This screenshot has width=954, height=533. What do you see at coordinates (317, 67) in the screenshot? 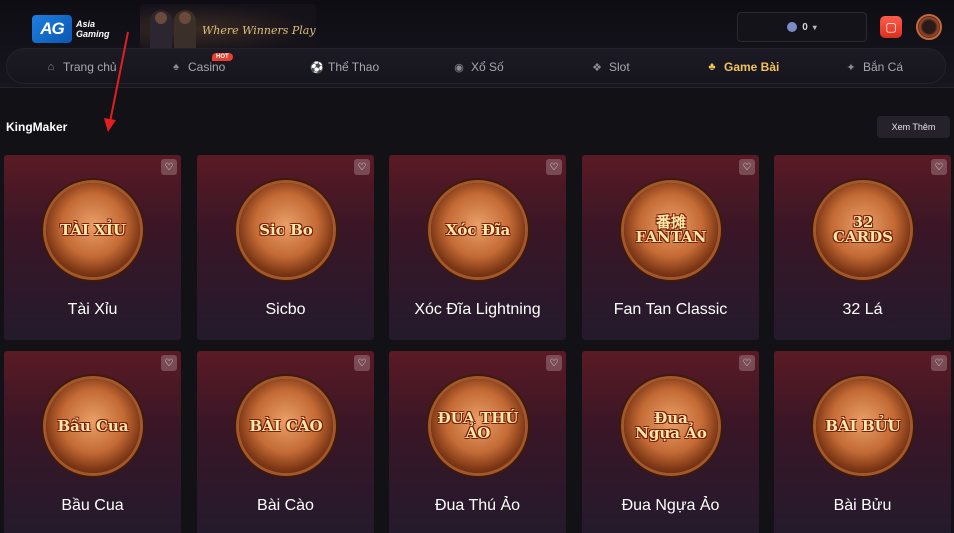
I see `soccer-ball-icon: ⚽` at bounding box center [317, 67].